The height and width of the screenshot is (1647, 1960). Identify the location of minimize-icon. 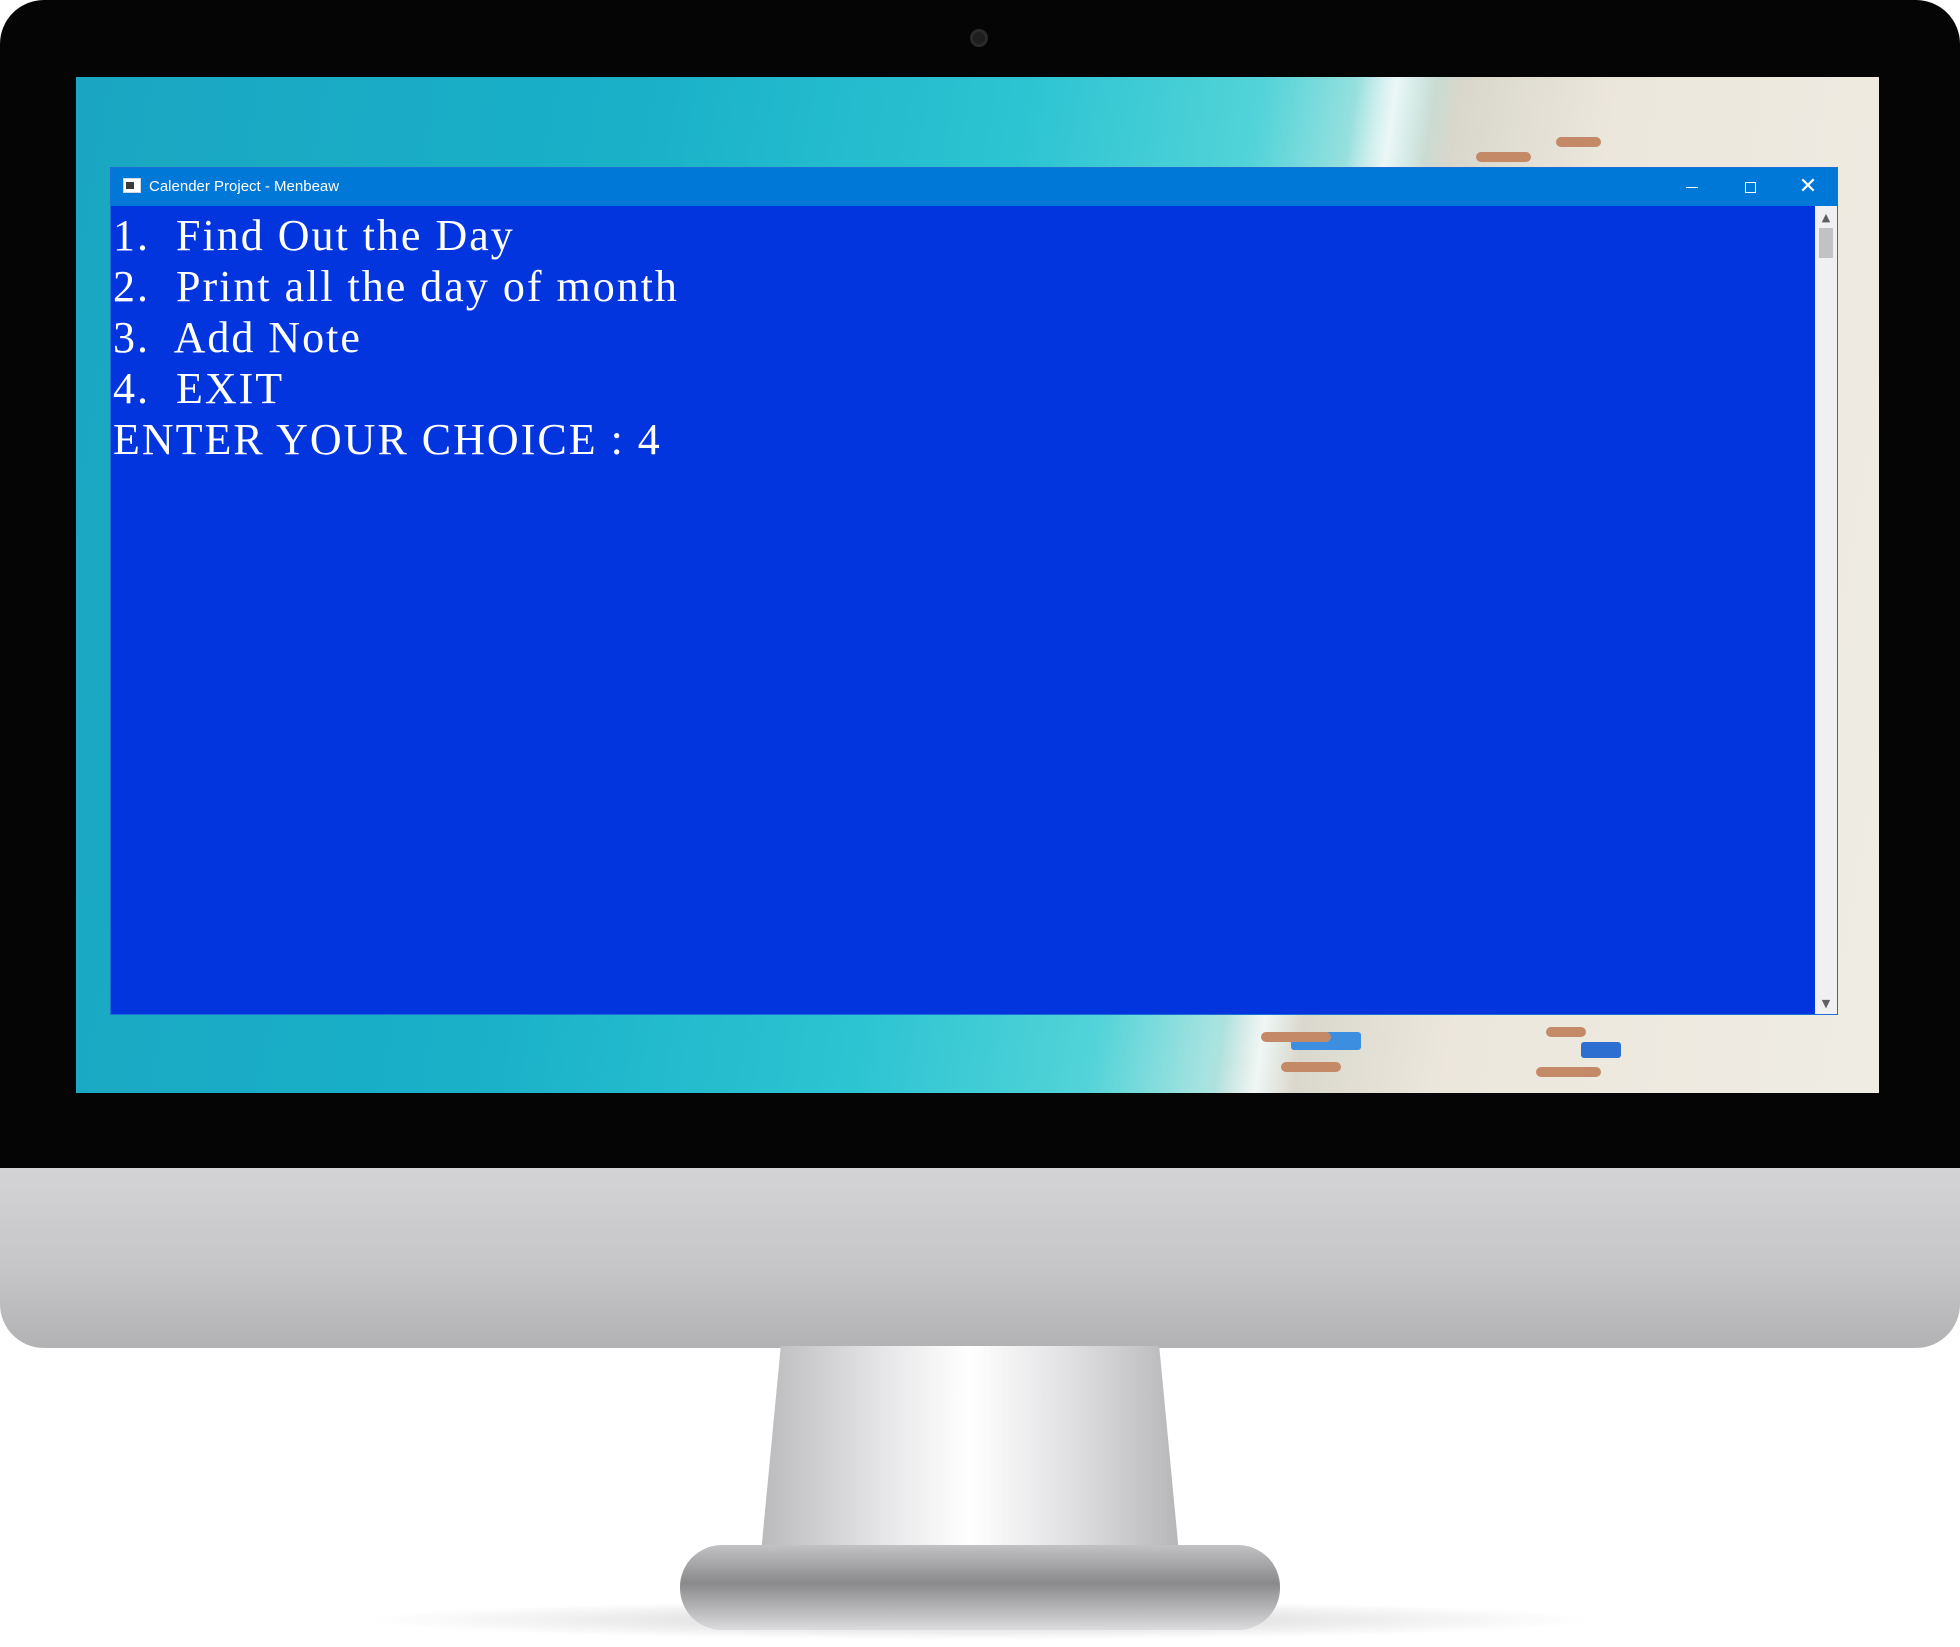
(1692, 187).